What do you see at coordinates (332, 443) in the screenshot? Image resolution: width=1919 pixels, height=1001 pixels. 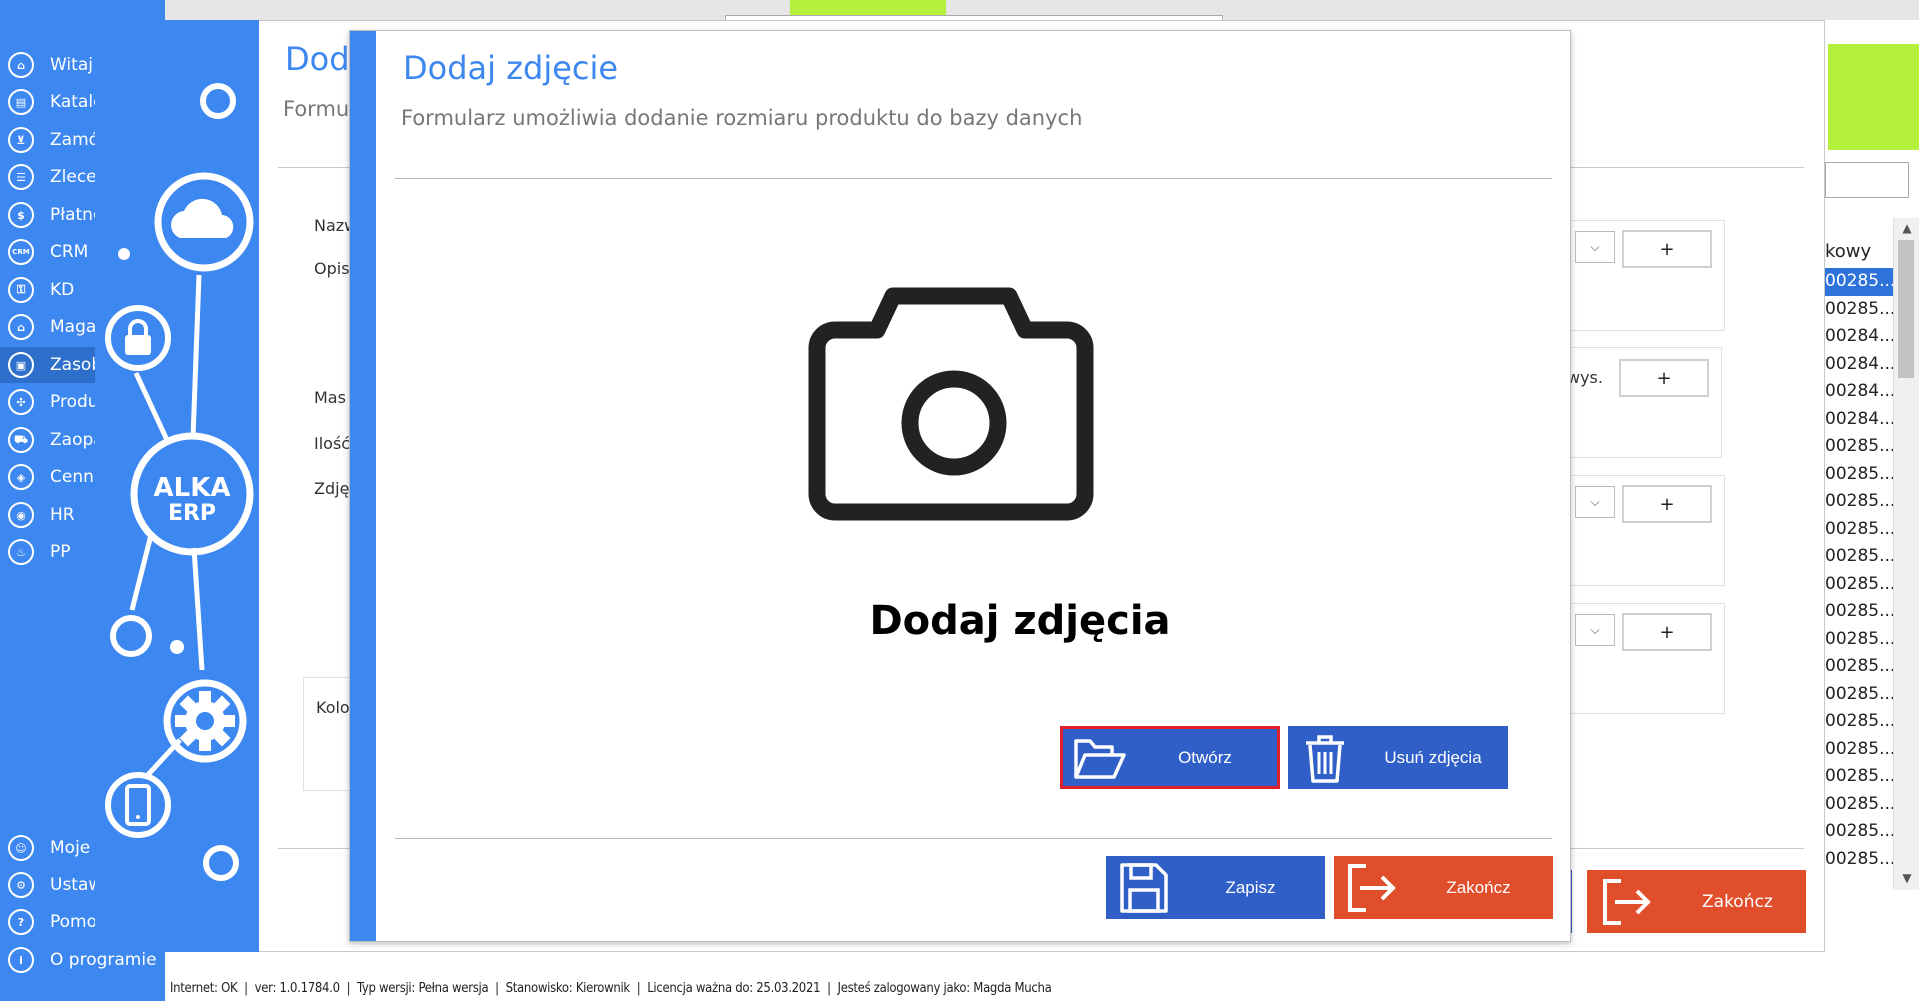 I see `background-label-quantity: Ilość` at bounding box center [332, 443].